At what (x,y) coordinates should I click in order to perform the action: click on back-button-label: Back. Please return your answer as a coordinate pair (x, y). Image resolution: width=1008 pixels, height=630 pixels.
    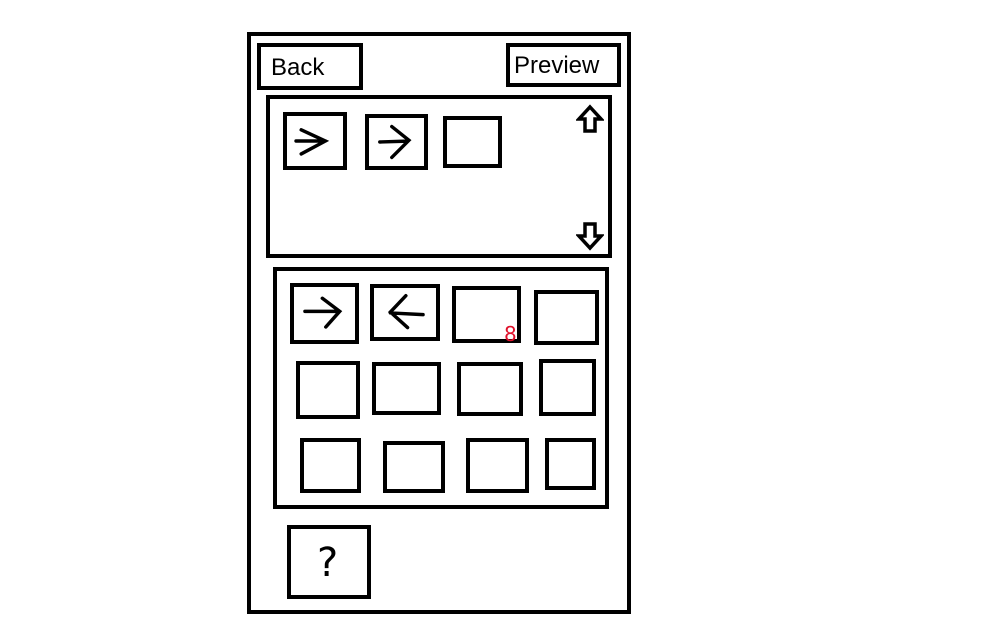
    Looking at the image, I should click on (298, 67).